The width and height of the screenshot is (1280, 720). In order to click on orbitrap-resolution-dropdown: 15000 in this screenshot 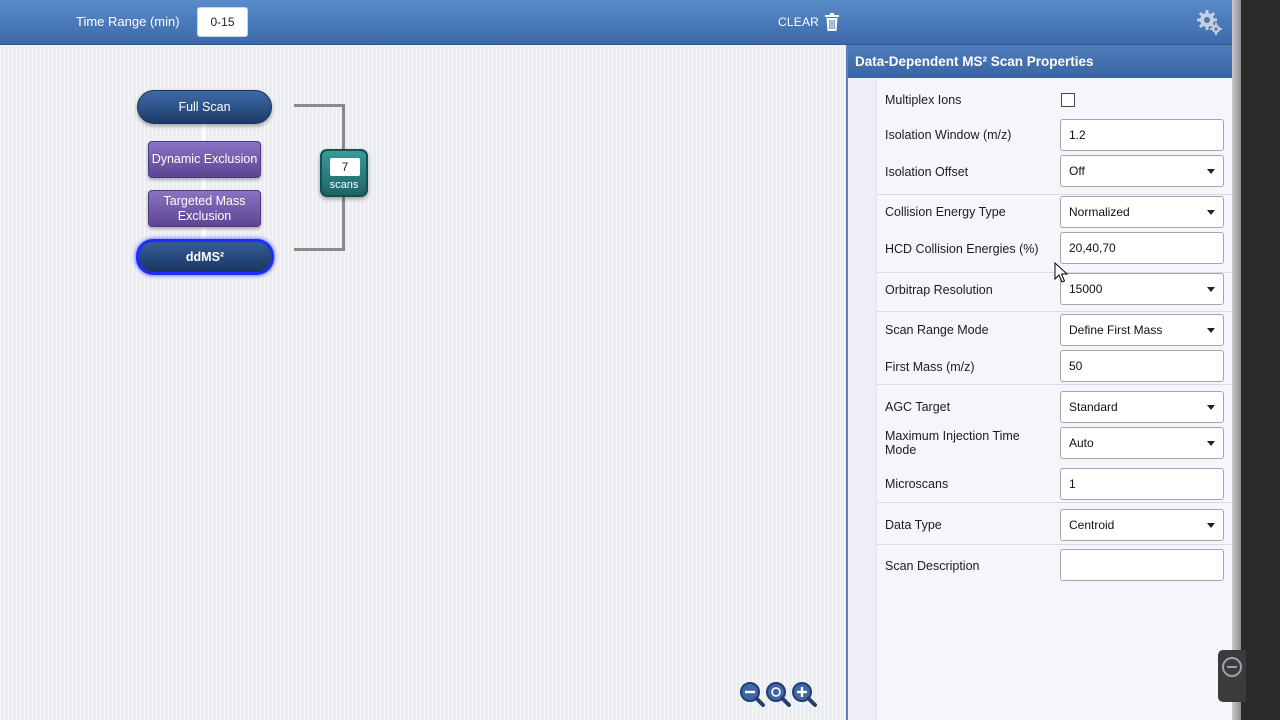, I will do `click(1142, 289)`.